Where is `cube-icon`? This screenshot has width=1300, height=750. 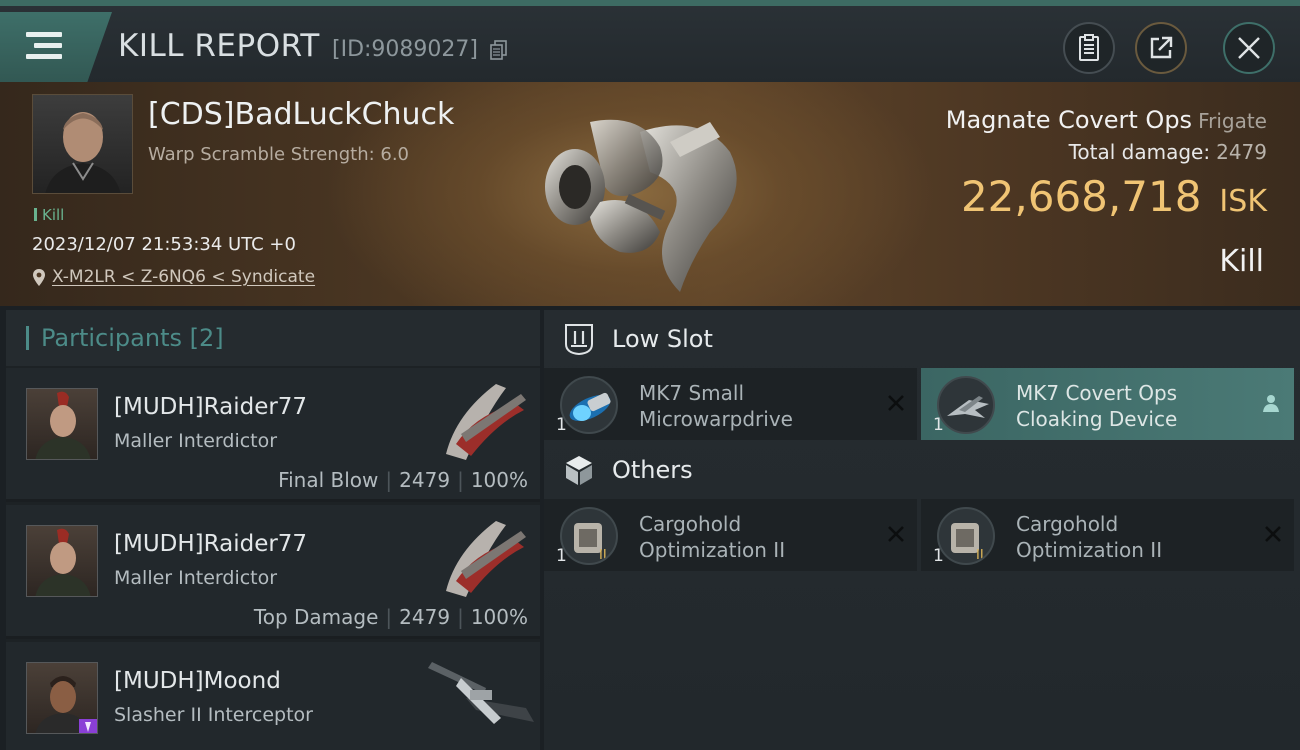
cube-icon is located at coordinates (579, 470).